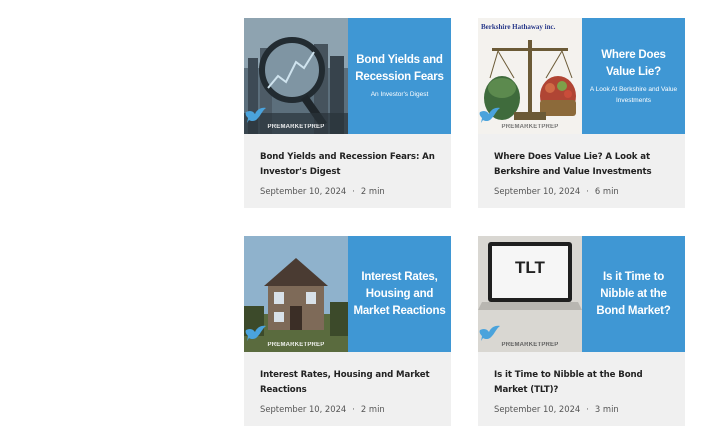 Image resolution: width=720 pixels, height=426 pixels. What do you see at coordinates (399, 68) in the screenshot?
I see `thumbnail-title: Bond Yields and Recession Fears` at bounding box center [399, 68].